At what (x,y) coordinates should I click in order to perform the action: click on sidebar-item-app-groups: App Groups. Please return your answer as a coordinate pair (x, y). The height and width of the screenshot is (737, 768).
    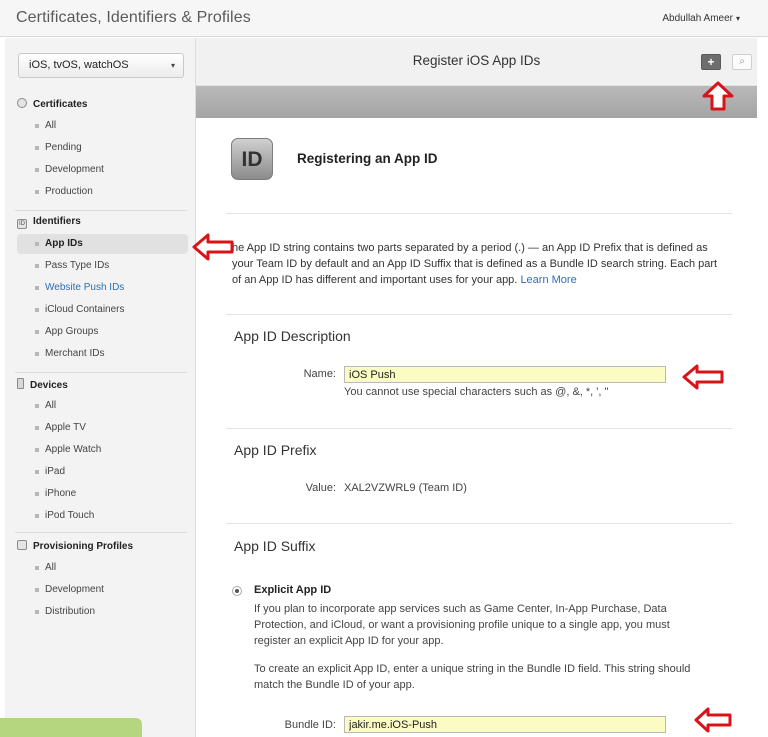
    Looking at the image, I should click on (102, 332).